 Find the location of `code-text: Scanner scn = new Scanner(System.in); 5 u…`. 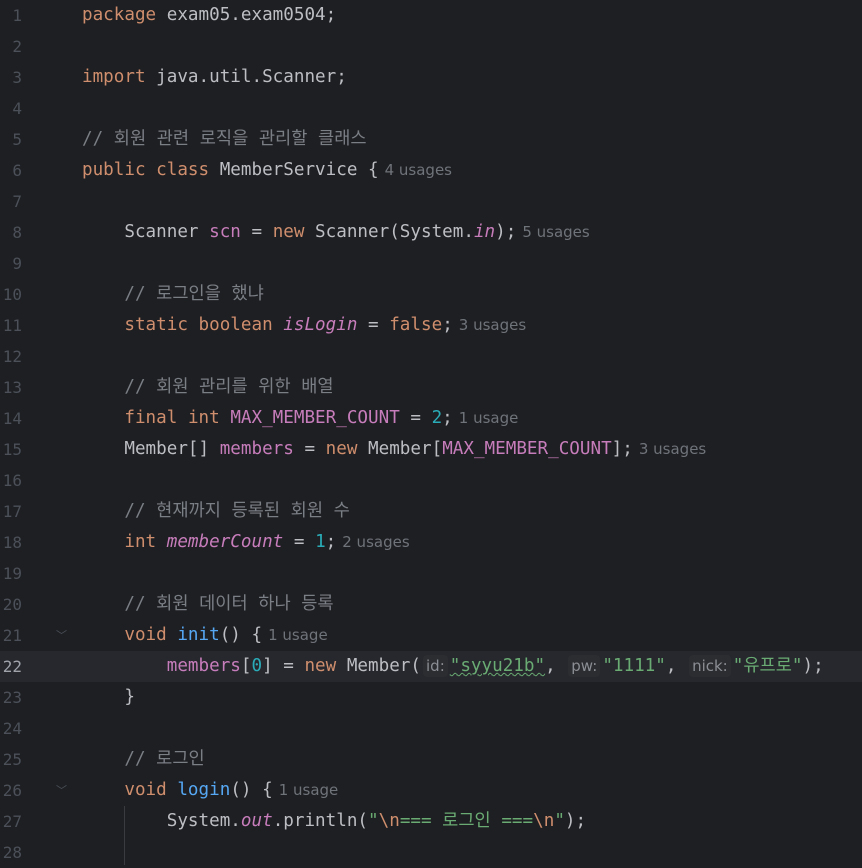

code-text: Scanner scn = new Scanner(System.in); 5 u… is located at coordinates (357, 232).